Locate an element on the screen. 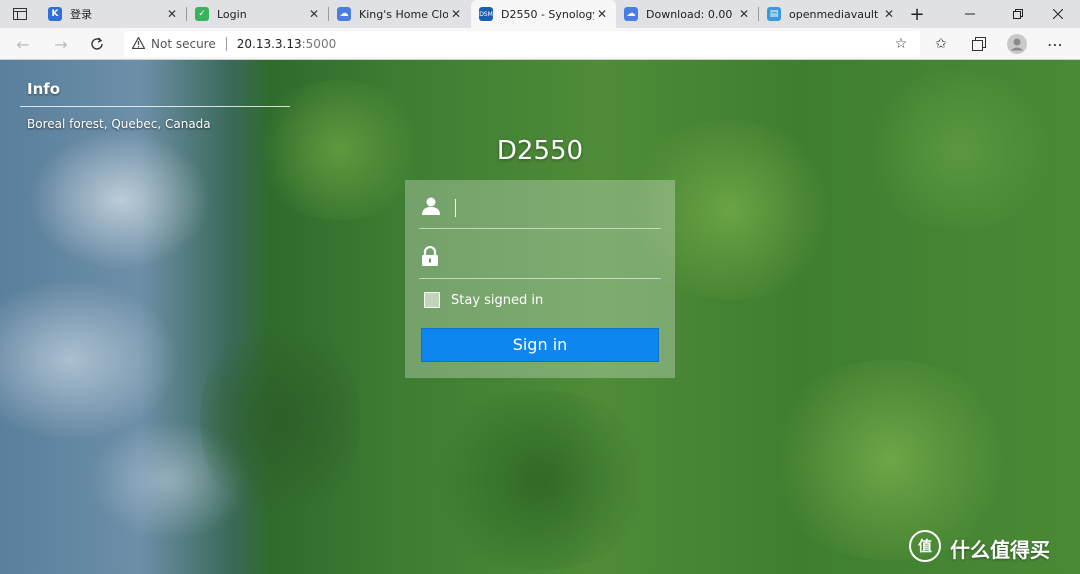 This screenshot has width=1080, height=574. password-field is located at coordinates (540, 256).